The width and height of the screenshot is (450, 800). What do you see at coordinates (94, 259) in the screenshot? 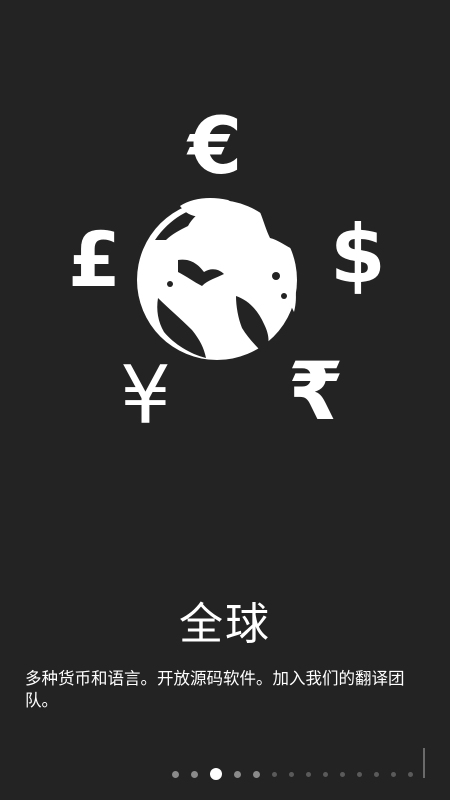
I see `pound-icon: £` at bounding box center [94, 259].